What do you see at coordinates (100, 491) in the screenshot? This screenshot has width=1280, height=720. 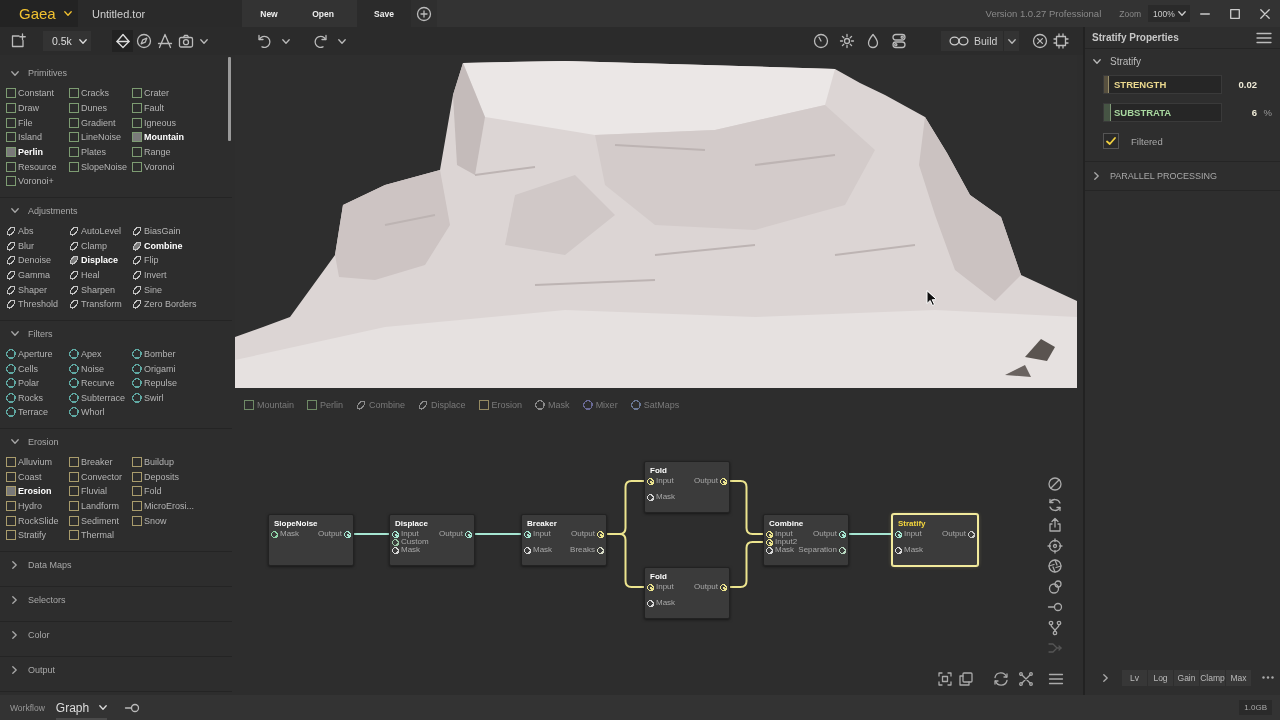 I see `node-palette-item: Fluvial` at bounding box center [100, 491].